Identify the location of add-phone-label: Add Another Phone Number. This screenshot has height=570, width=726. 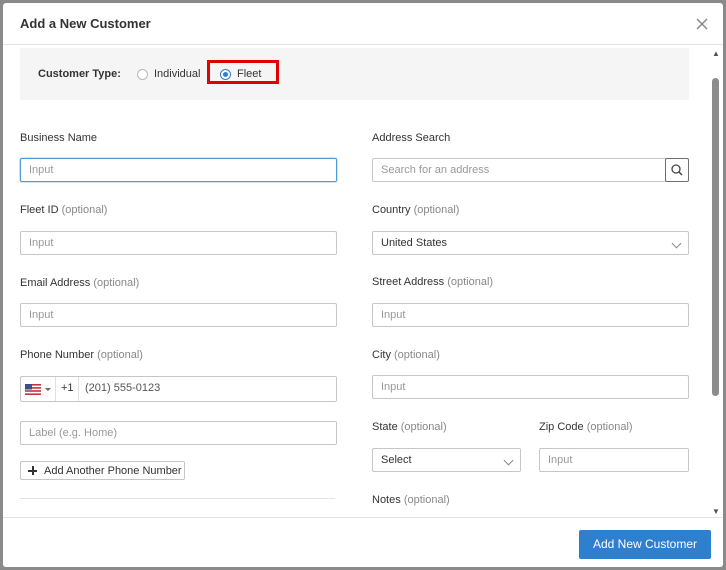
(113, 470).